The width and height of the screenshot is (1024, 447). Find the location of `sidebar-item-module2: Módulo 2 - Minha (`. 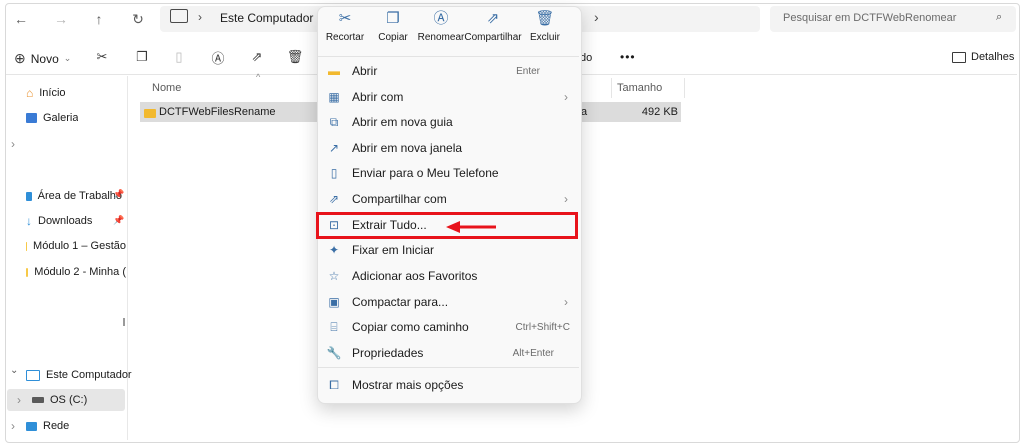

sidebar-item-module2: Módulo 2 - Minha ( is located at coordinates (76, 272).